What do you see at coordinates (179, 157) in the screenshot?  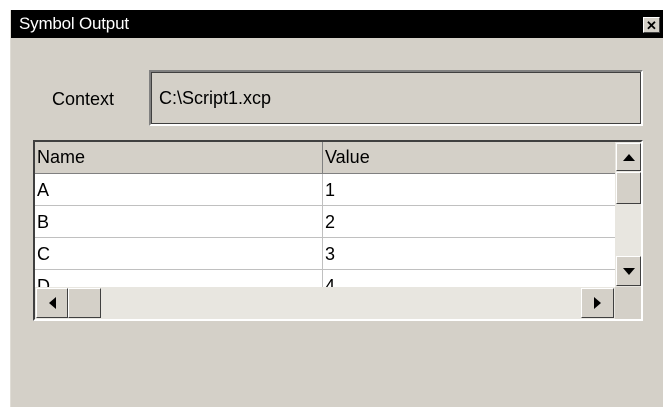 I see `column-header-name: Name` at bounding box center [179, 157].